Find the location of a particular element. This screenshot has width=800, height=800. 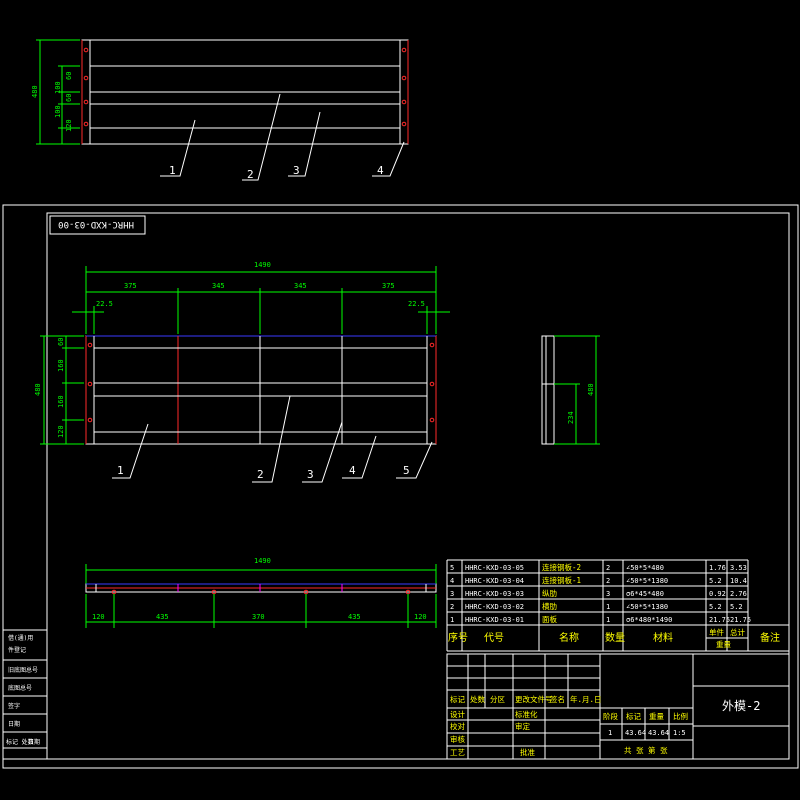

role-label-7: 批准 is located at coordinates (527, 752).